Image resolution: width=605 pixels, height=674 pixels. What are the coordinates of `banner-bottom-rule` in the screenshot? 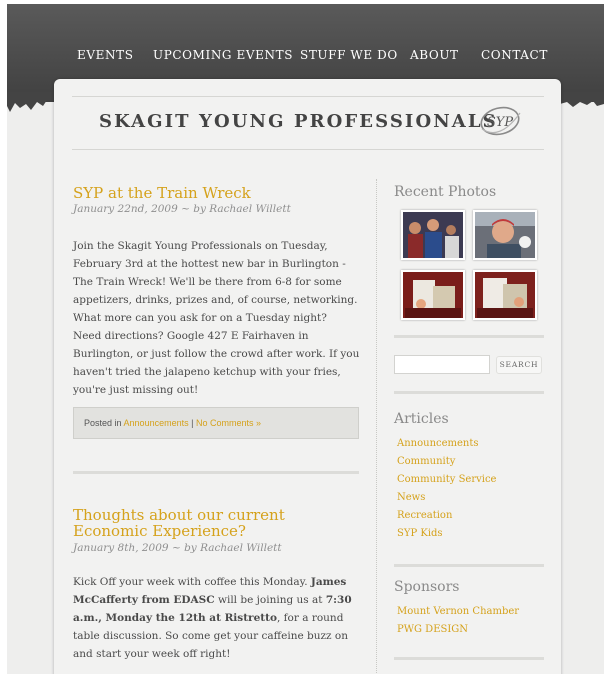 It's located at (308, 149).